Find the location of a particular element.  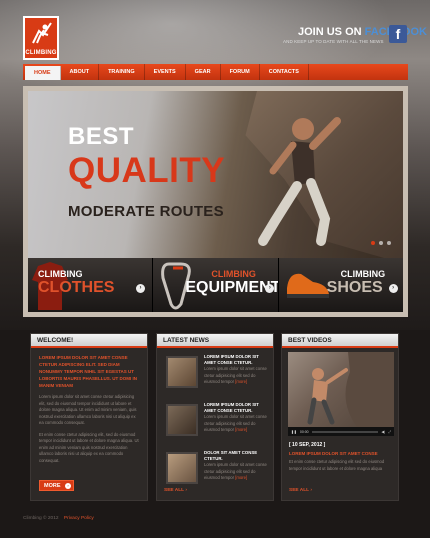

fullscreen-icon: ⤢ is located at coordinates (389, 432).